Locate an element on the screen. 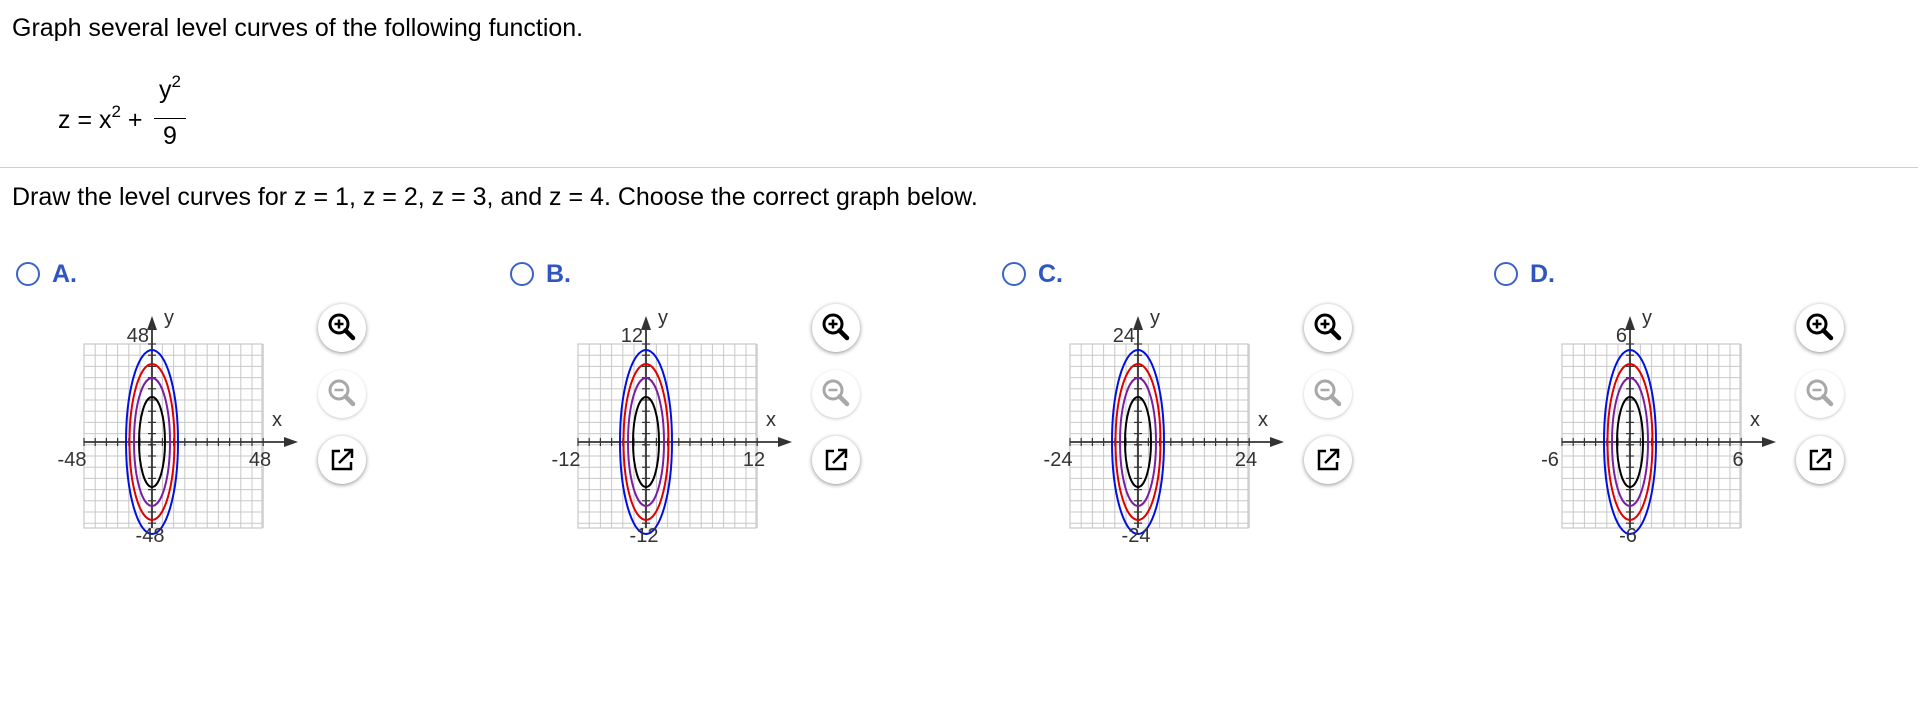 The image size is (1918, 718). graph-d: yx6-6-6 6 is located at coordinates (1658, 425).